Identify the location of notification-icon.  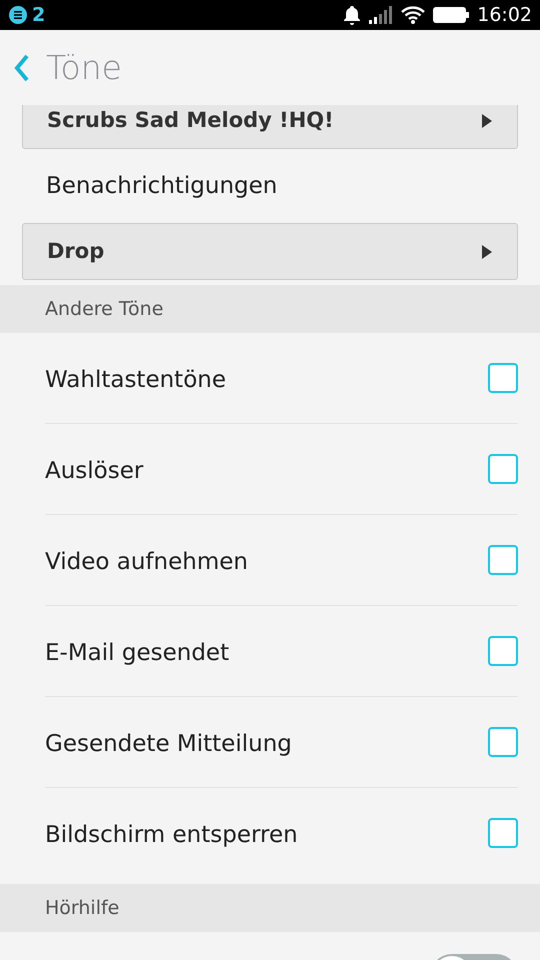
(18, 15).